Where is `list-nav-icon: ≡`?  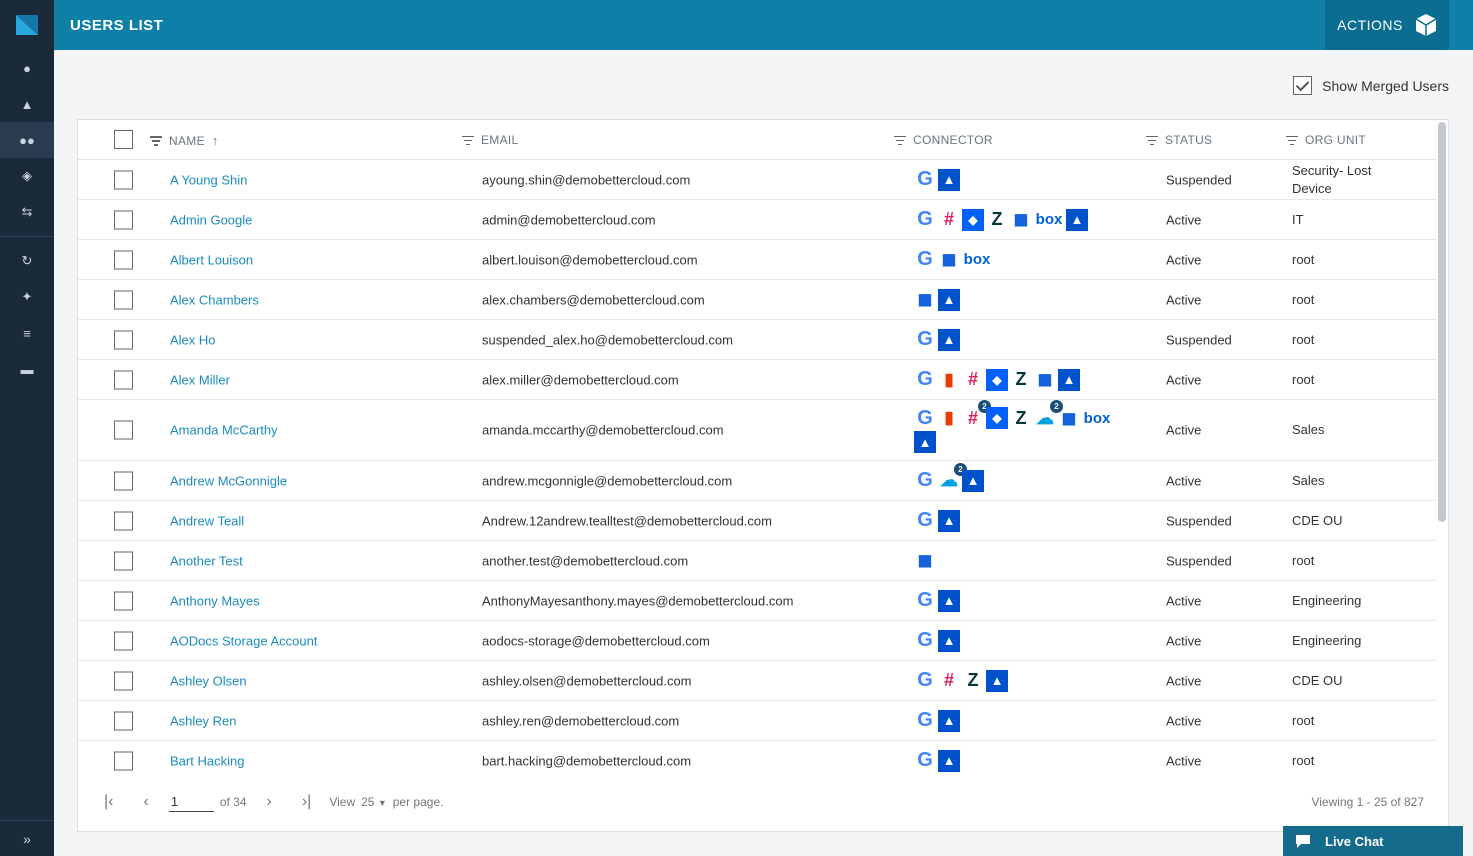
list-nav-icon: ≡ is located at coordinates (27, 333).